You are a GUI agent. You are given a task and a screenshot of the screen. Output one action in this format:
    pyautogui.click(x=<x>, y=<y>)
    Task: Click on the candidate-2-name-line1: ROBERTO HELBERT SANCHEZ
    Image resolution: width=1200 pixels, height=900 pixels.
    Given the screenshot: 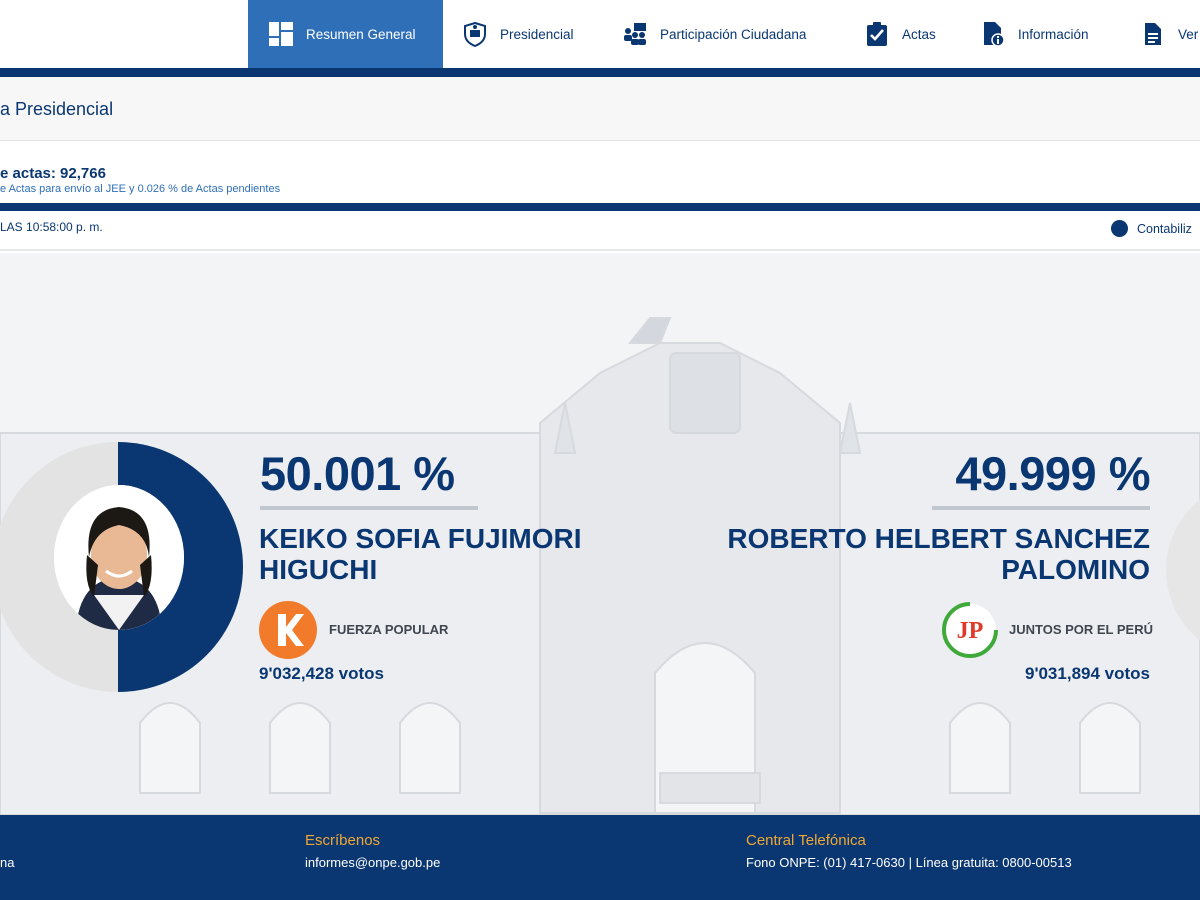 What is the action you would take?
    pyautogui.click(x=938, y=538)
    